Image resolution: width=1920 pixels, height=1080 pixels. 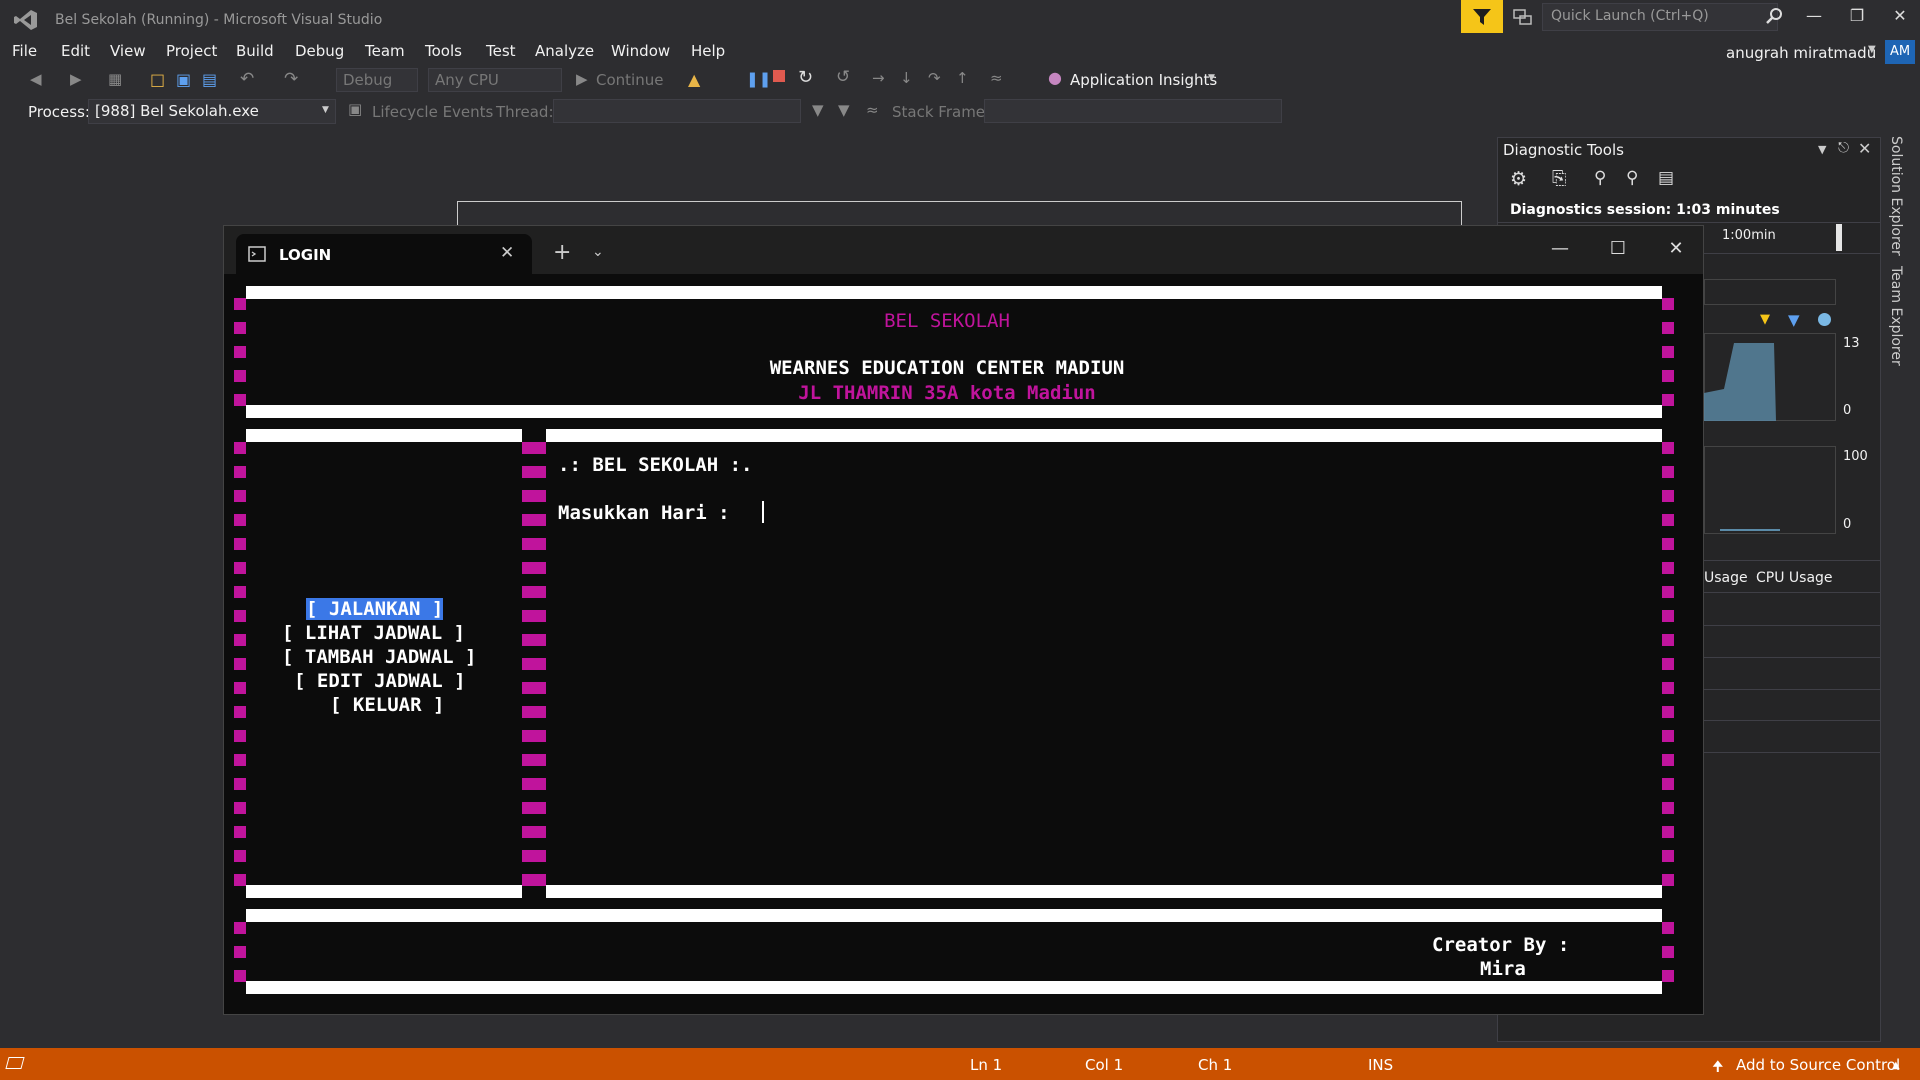 I want to click on minimize-window-button: —, so click(x=1814, y=17).